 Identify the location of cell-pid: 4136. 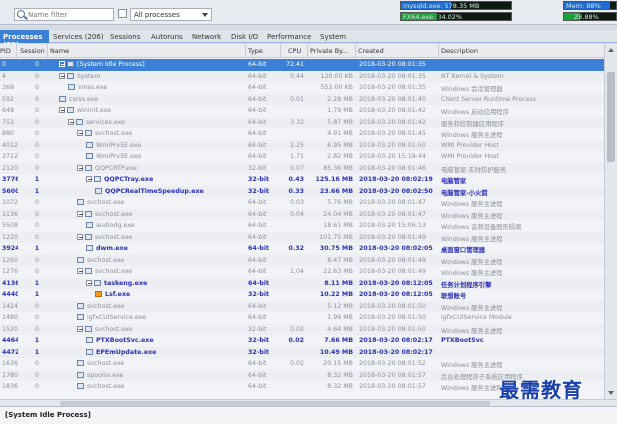
(10, 283).